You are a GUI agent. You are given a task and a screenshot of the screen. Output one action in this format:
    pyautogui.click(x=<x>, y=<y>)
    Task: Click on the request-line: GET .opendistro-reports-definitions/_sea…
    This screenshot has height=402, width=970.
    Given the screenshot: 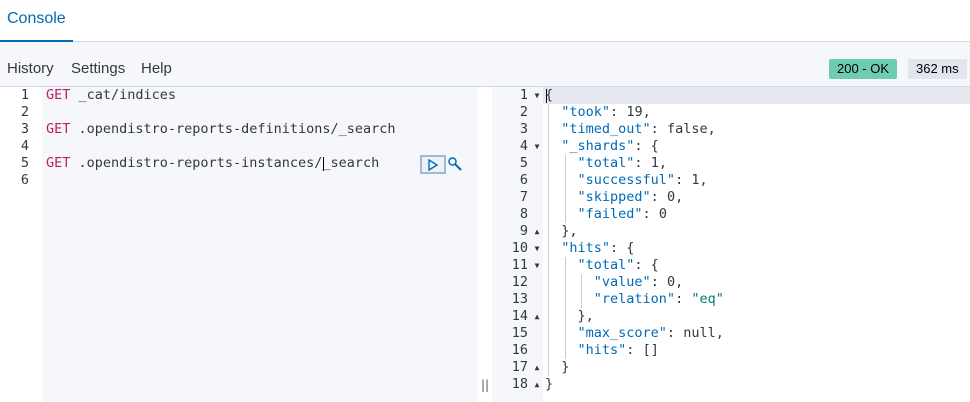 What is the action you would take?
    pyautogui.click(x=221, y=129)
    